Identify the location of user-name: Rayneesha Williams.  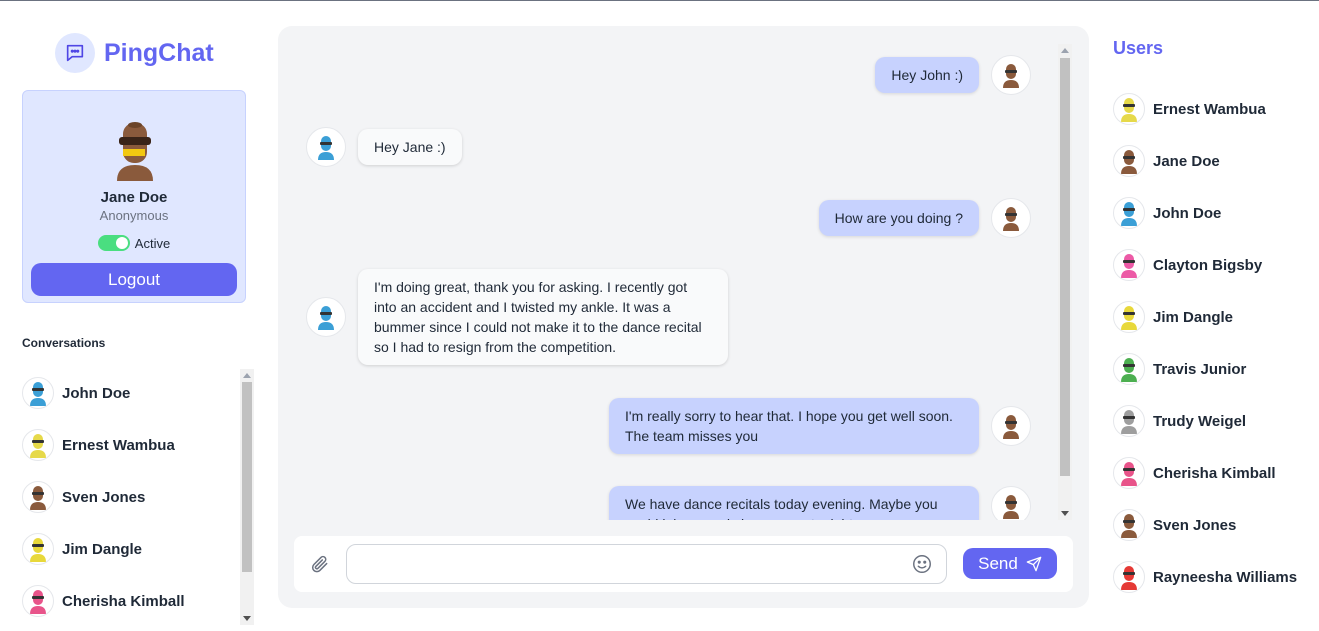
(1225, 577).